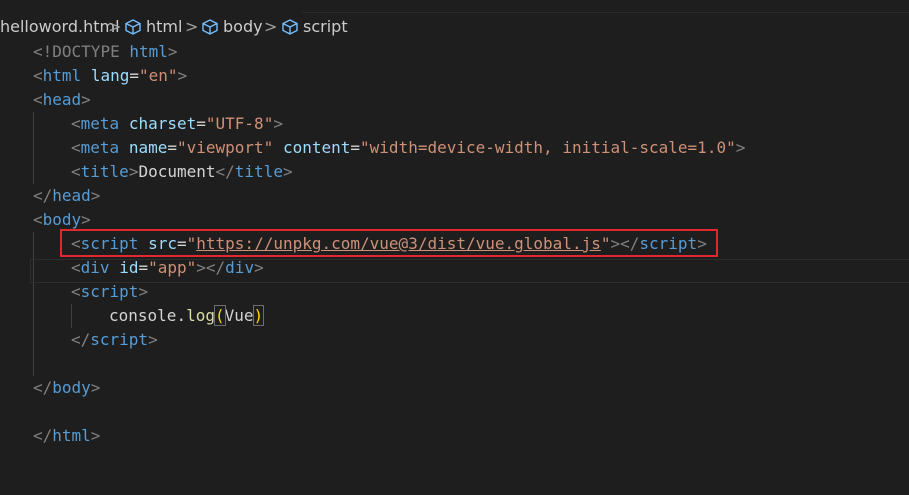 This screenshot has width=909, height=495. Describe the element at coordinates (164, 27) in the screenshot. I see `breadcrumb-html: html` at that location.